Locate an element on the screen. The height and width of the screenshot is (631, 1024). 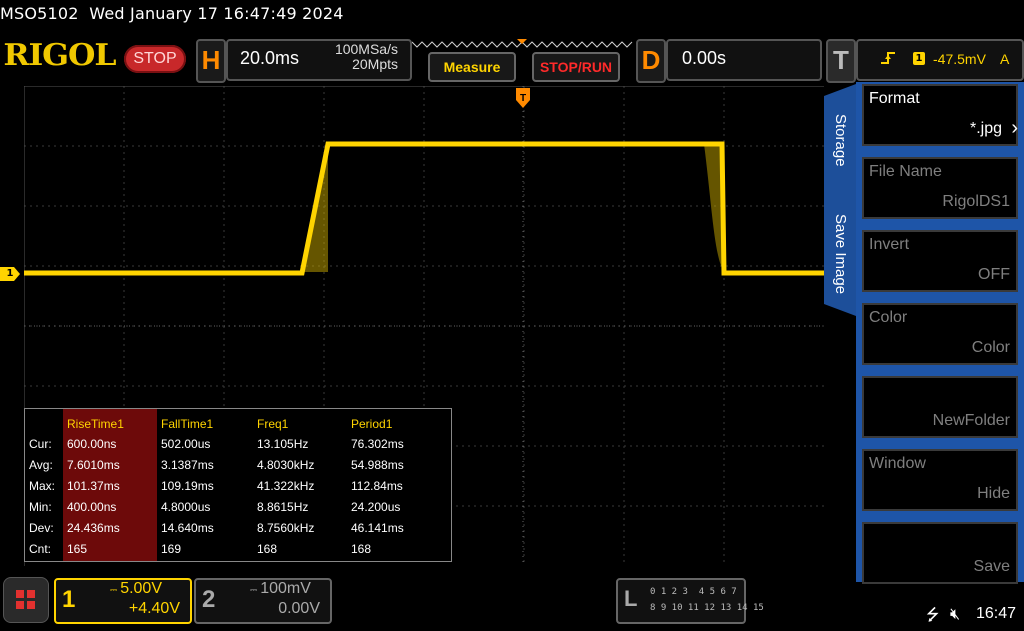
usb-icon: ⭍ is located at coordinates (933, 614).